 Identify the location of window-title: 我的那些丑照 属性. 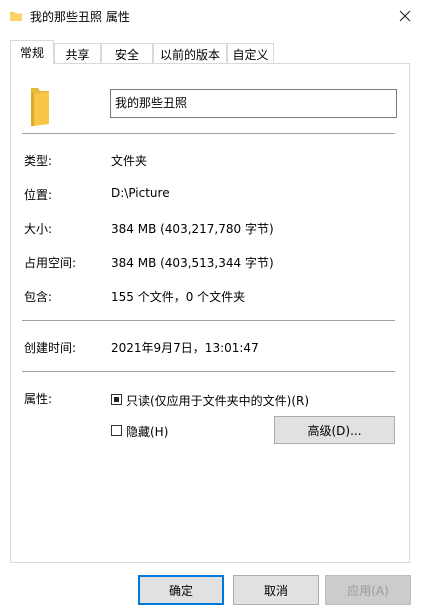
(80, 17).